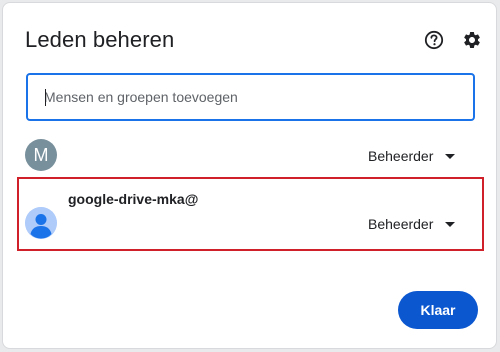 The height and width of the screenshot is (352, 500). Describe the element at coordinates (434, 40) in the screenshot. I see `help-icon` at that location.